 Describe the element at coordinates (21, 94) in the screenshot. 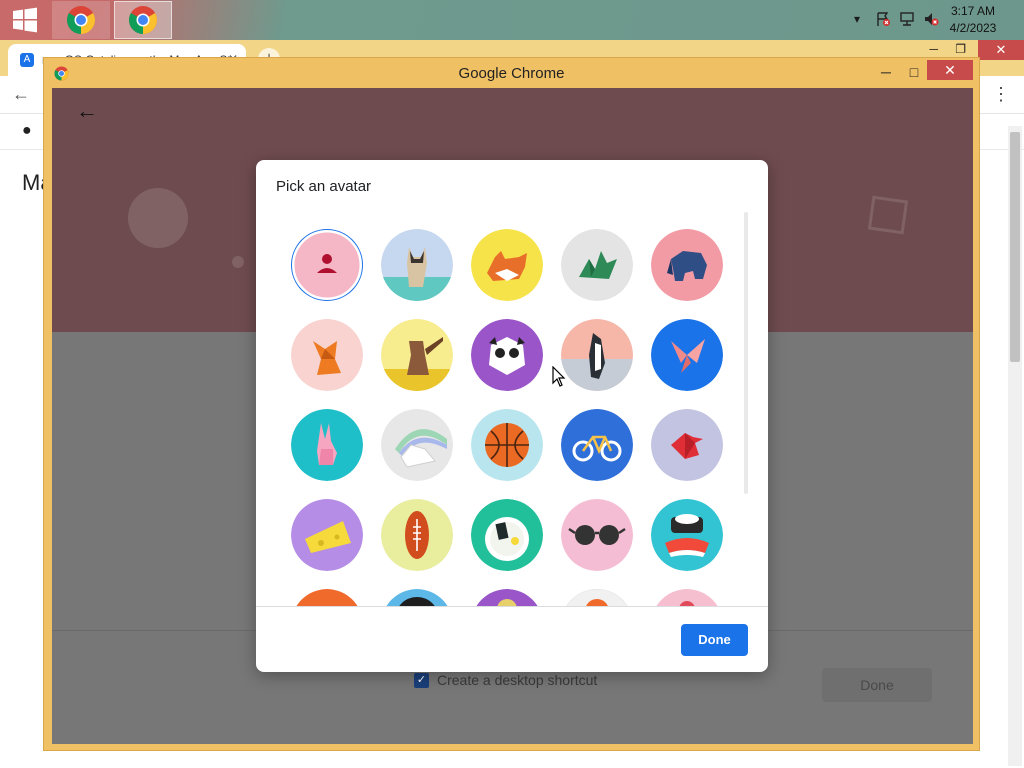

I see `background-back-arrow-icon: ←` at that location.